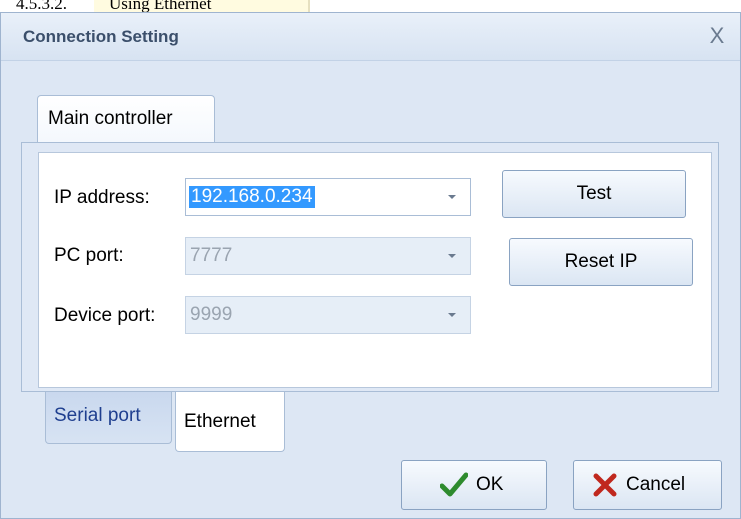 Image resolution: width=741 pixels, height=519 pixels. What do you see at coordinates (252, 197) in the screenshot?
I see `ip-address-value: 192.168.0.234` at bounding box center [252, 197].